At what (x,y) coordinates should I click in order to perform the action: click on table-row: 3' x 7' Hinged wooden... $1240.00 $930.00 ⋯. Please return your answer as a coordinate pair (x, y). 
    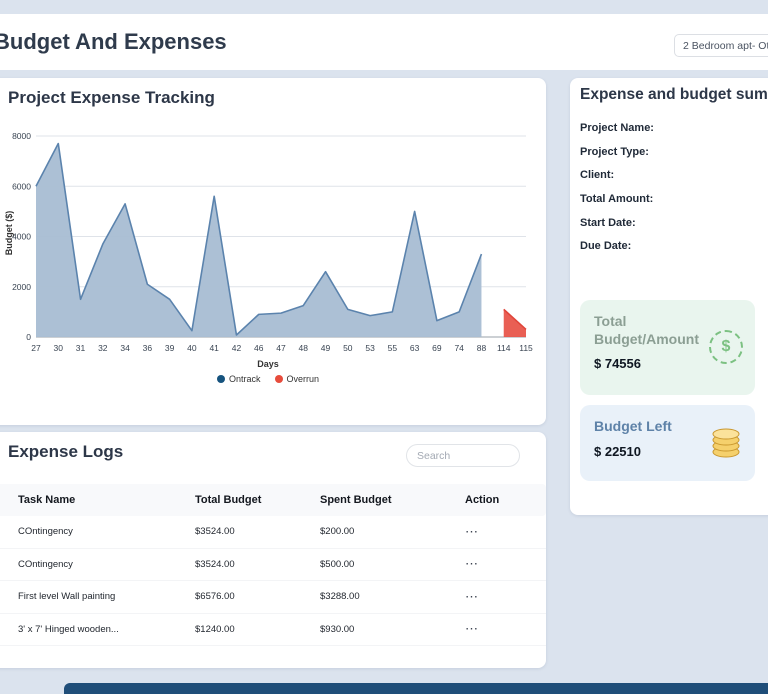
    Looking at the image, I should click on (273, 630).